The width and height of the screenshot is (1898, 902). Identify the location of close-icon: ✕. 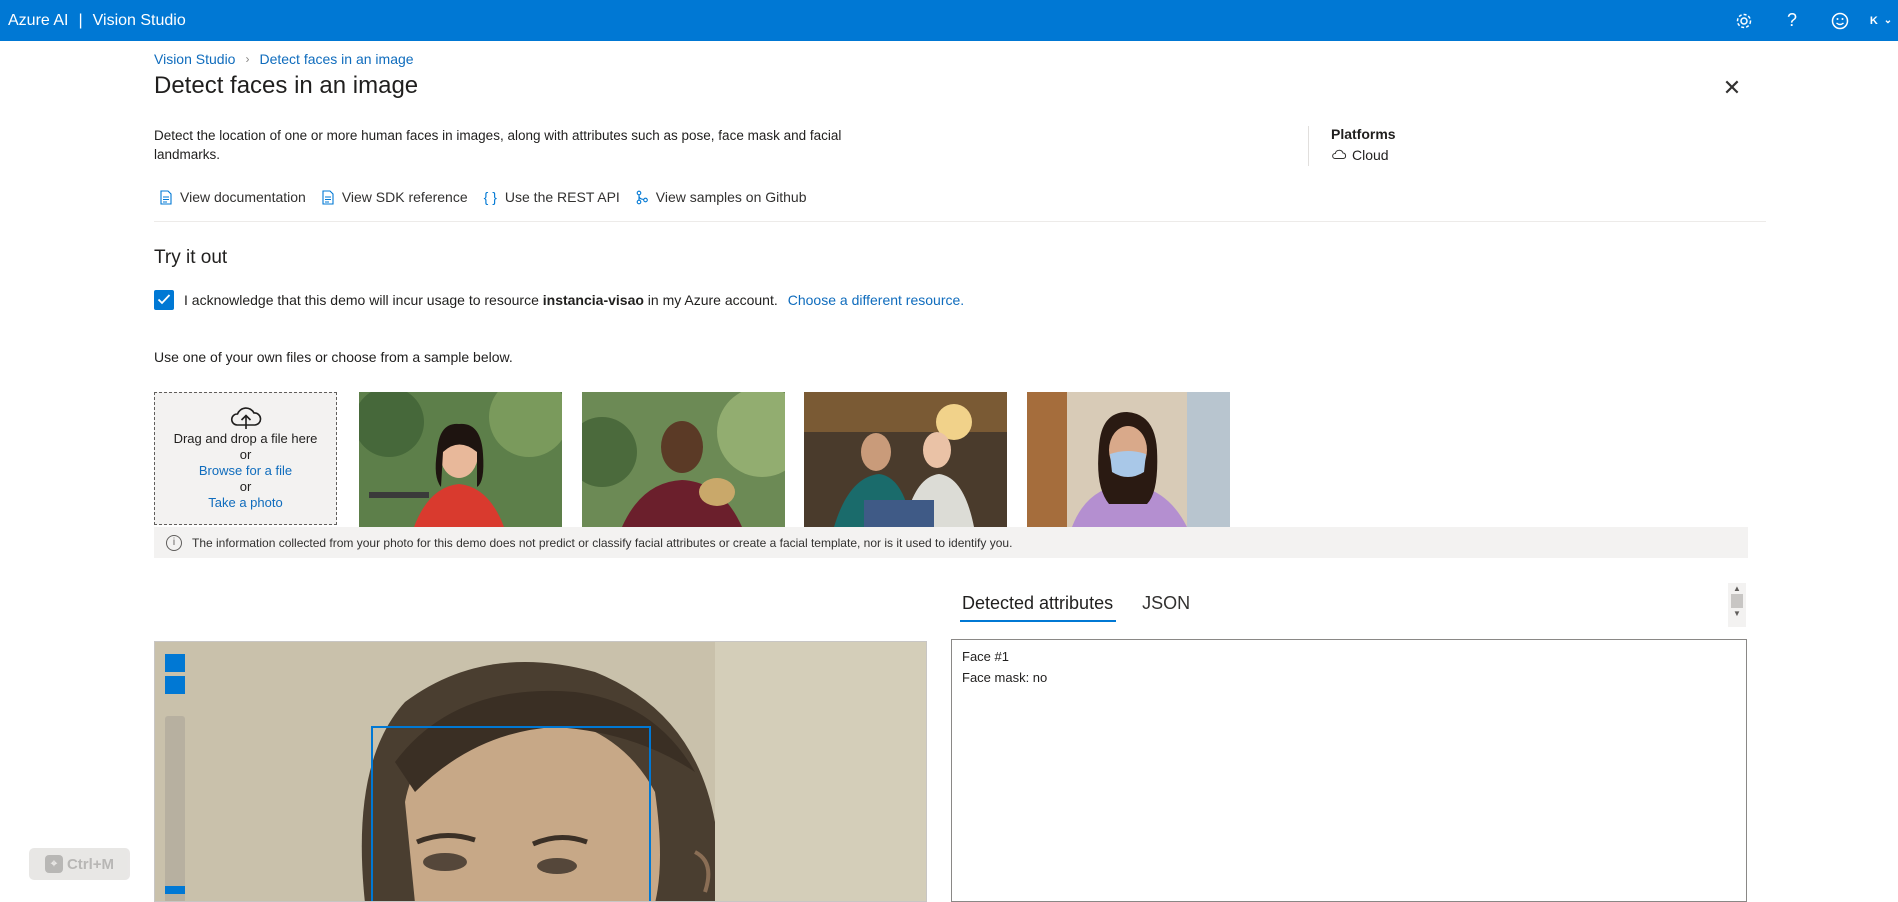
(1732, 88).